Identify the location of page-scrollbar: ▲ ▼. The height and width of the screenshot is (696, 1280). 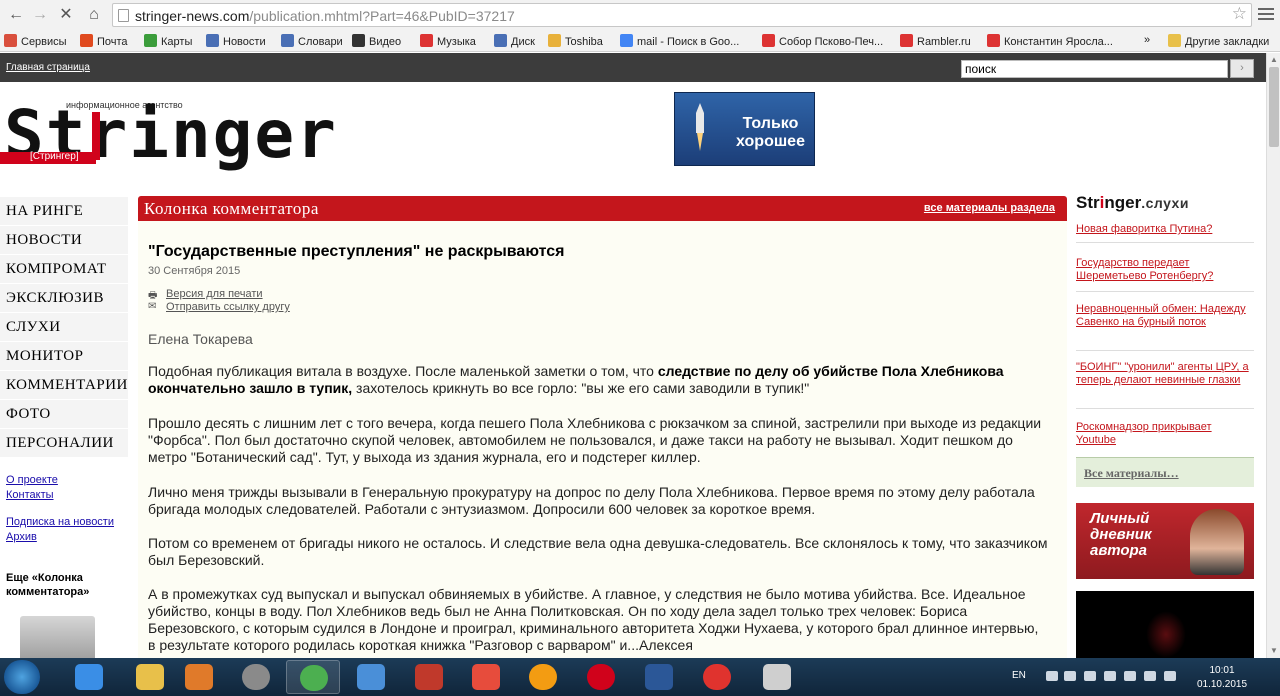
(1273, 355).